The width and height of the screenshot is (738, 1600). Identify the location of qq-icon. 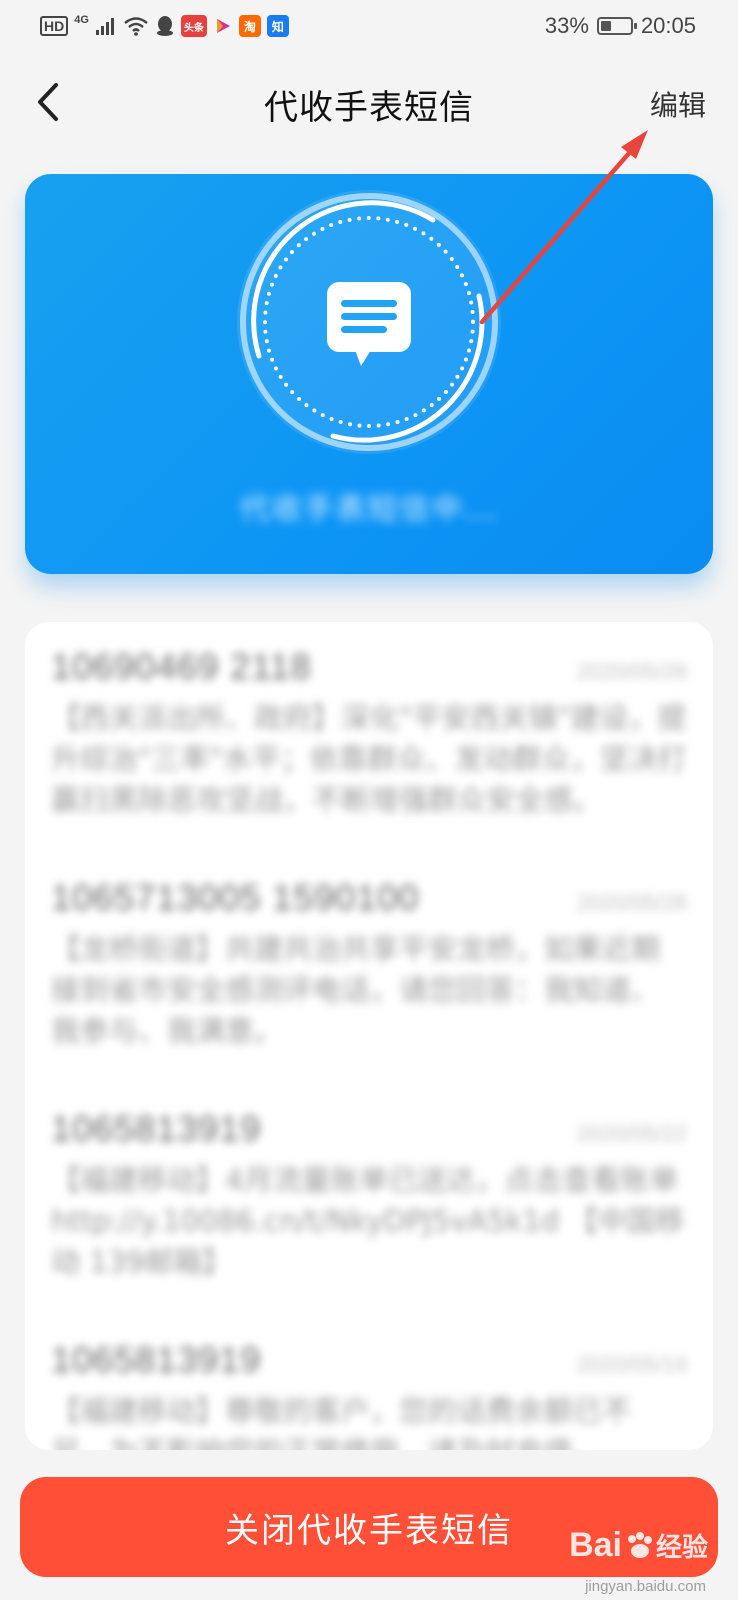
(164, 26).